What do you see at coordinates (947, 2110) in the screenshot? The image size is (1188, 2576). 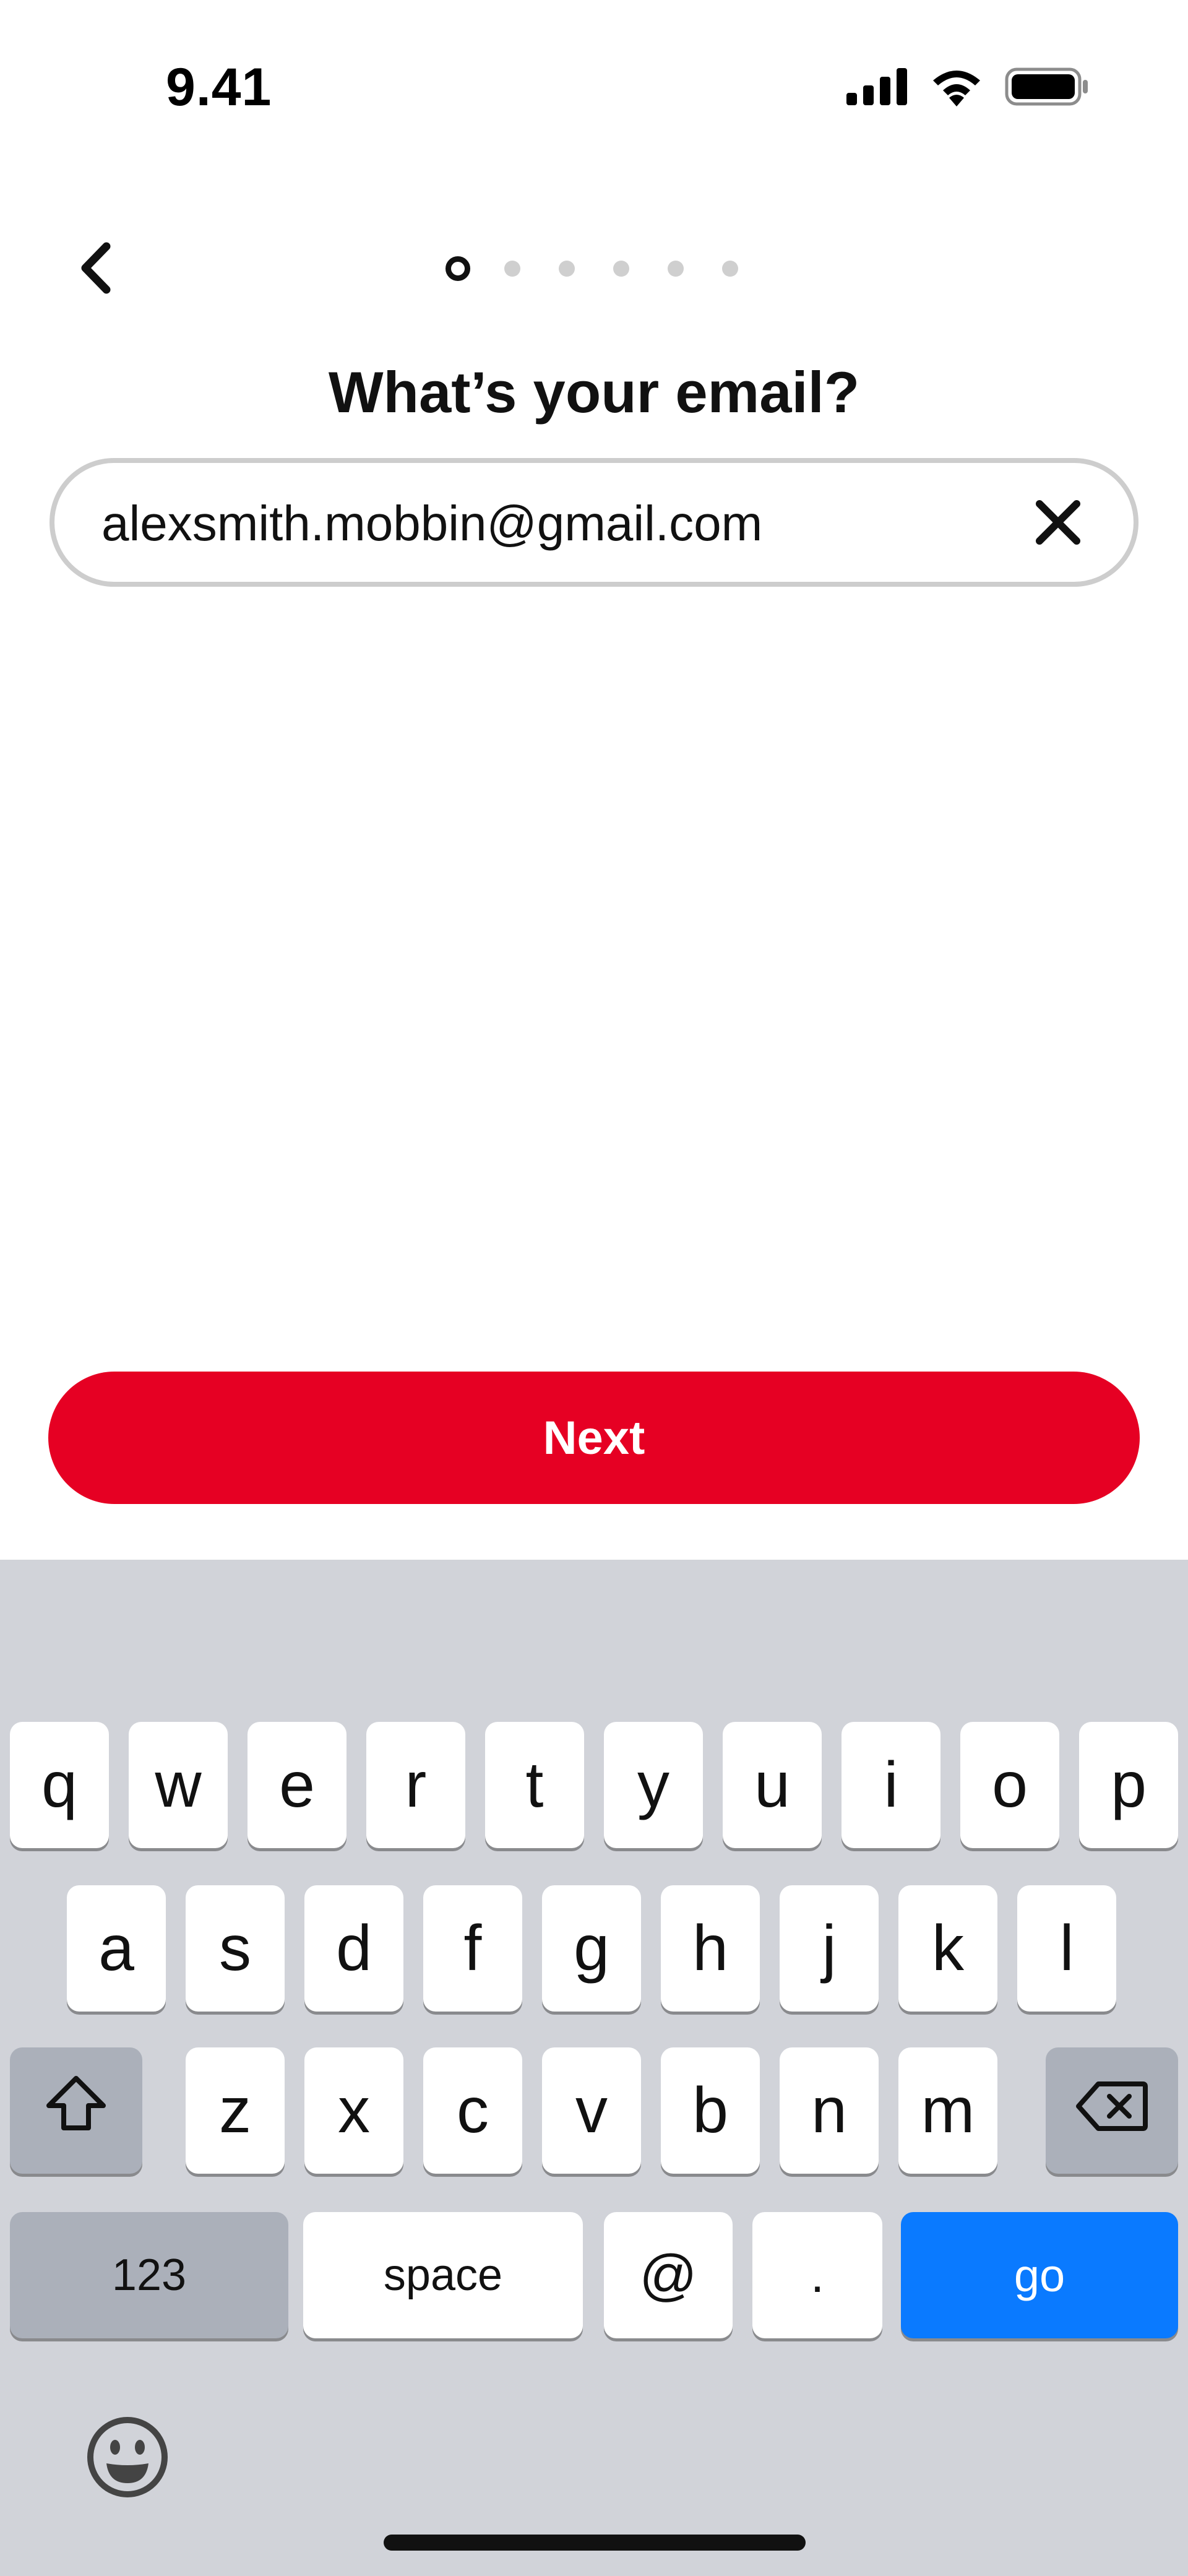 I see `key-m: m` at bounding box center [947, 2110].